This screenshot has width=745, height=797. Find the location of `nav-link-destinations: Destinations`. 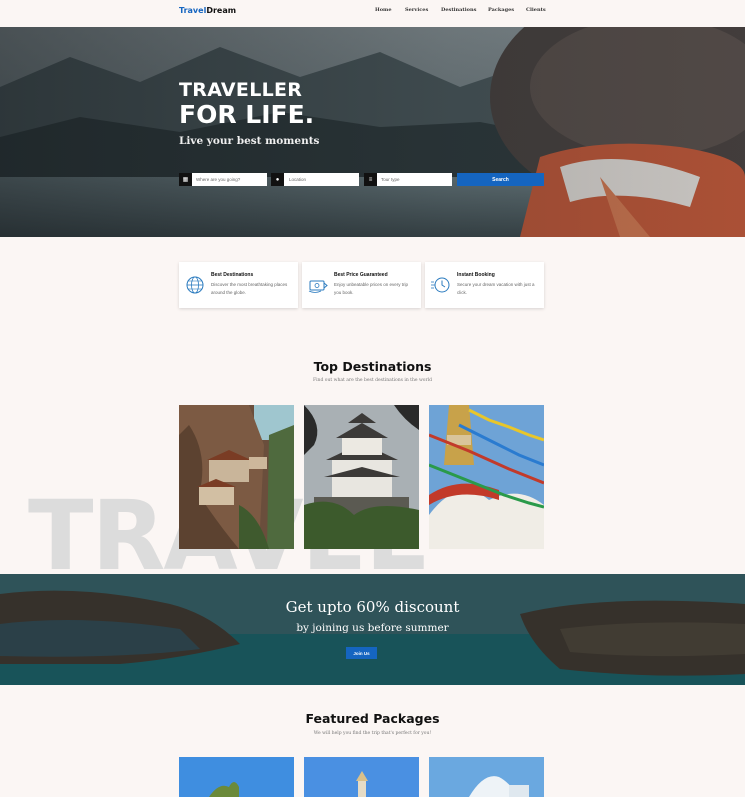

nav-link-destinations: Destinations is located at coordinates (458, 10).